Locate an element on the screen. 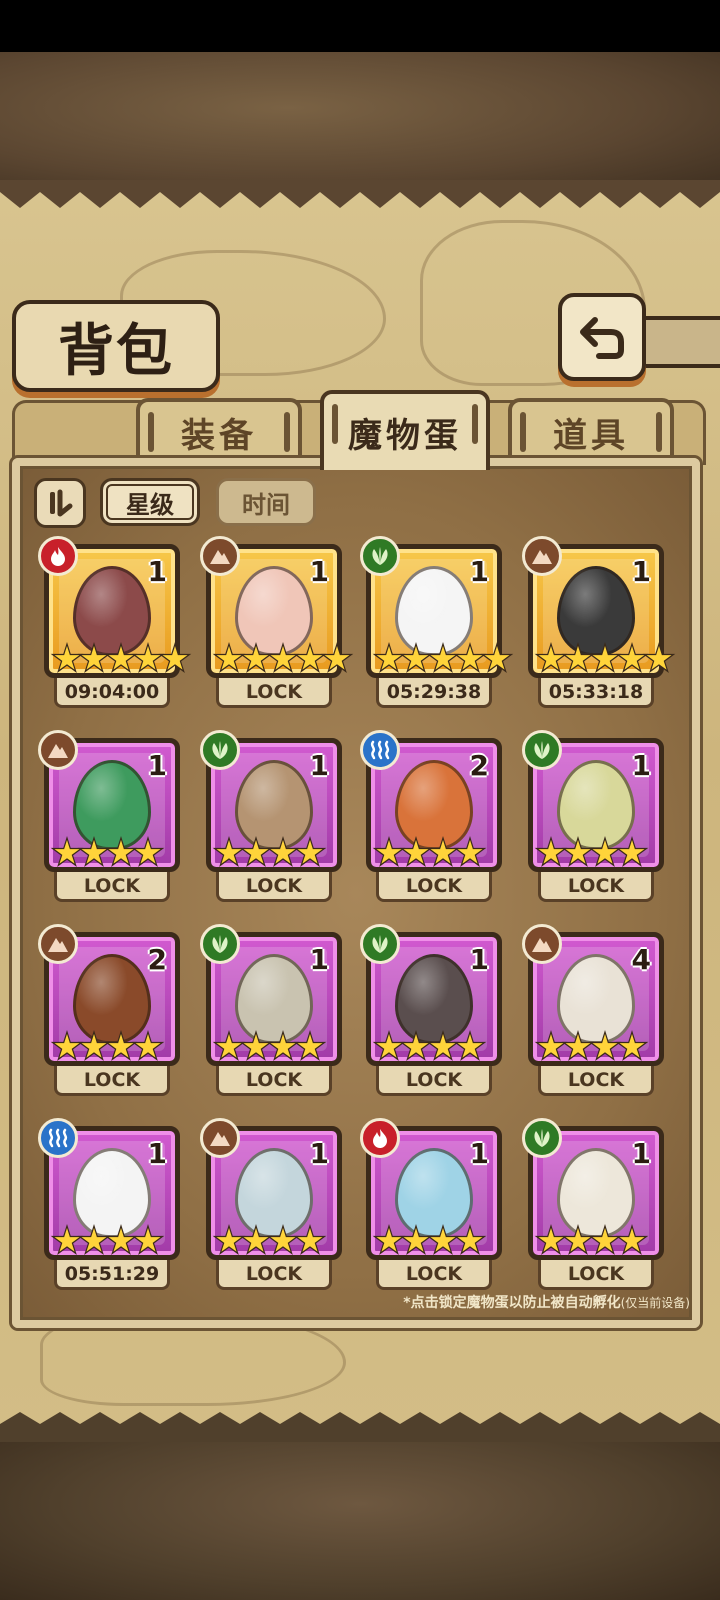  sort-order-button is located at coordinates (60, 503).